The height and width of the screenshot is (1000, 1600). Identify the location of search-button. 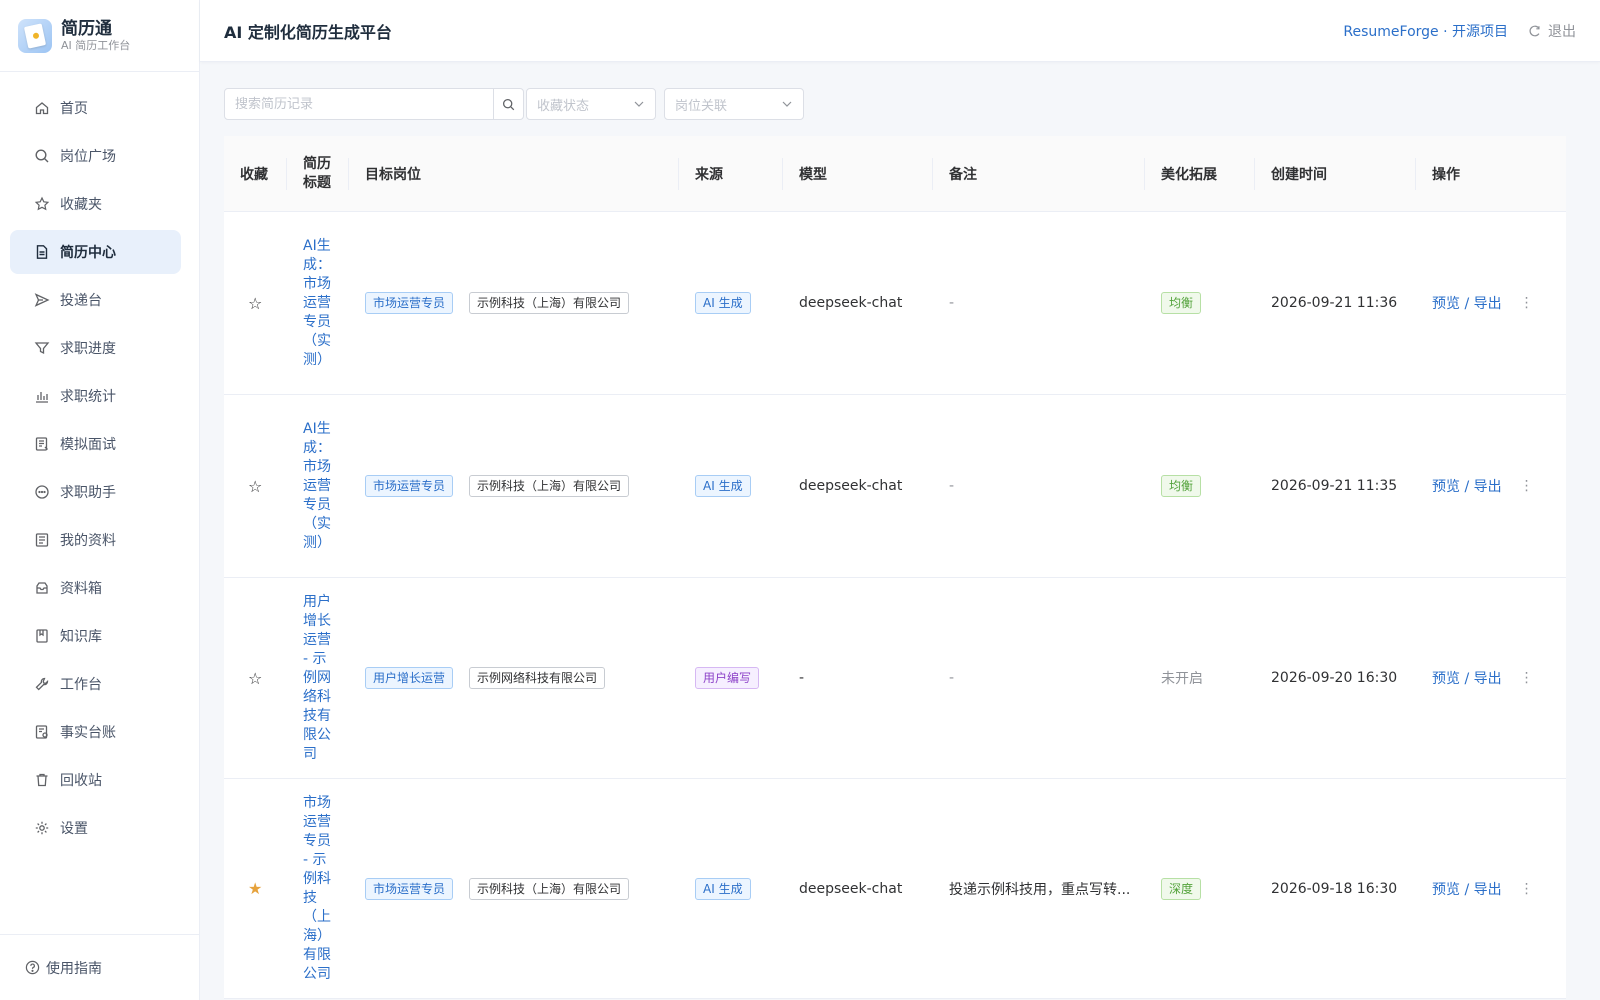
(508, 104).